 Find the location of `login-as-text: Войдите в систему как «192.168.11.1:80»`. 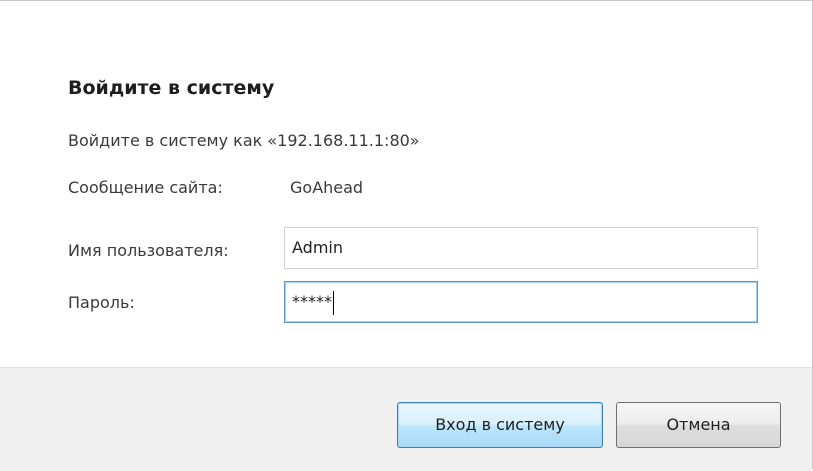

login-as-text: Войдите в систему как «192.168.11.1:80» is located at coordinates (244, 140).